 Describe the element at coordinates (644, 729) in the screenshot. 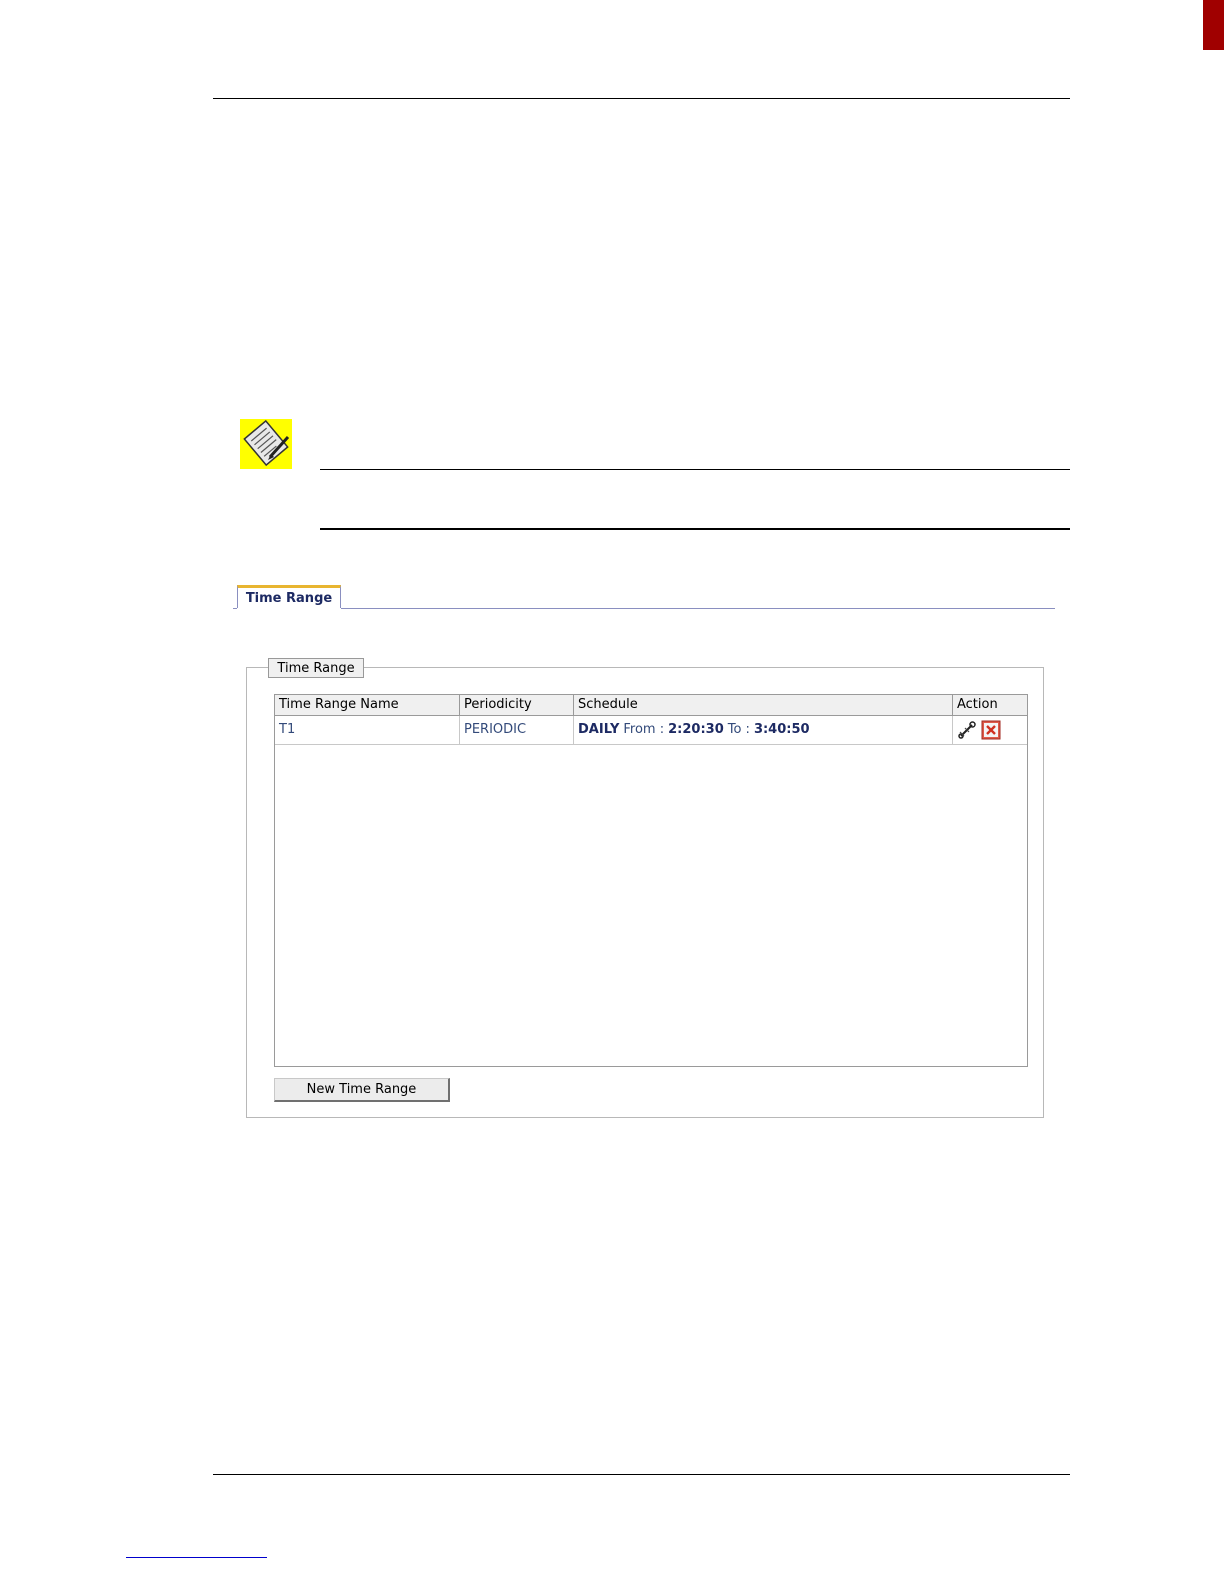

I see `schedule-from-label: From :` at that location.